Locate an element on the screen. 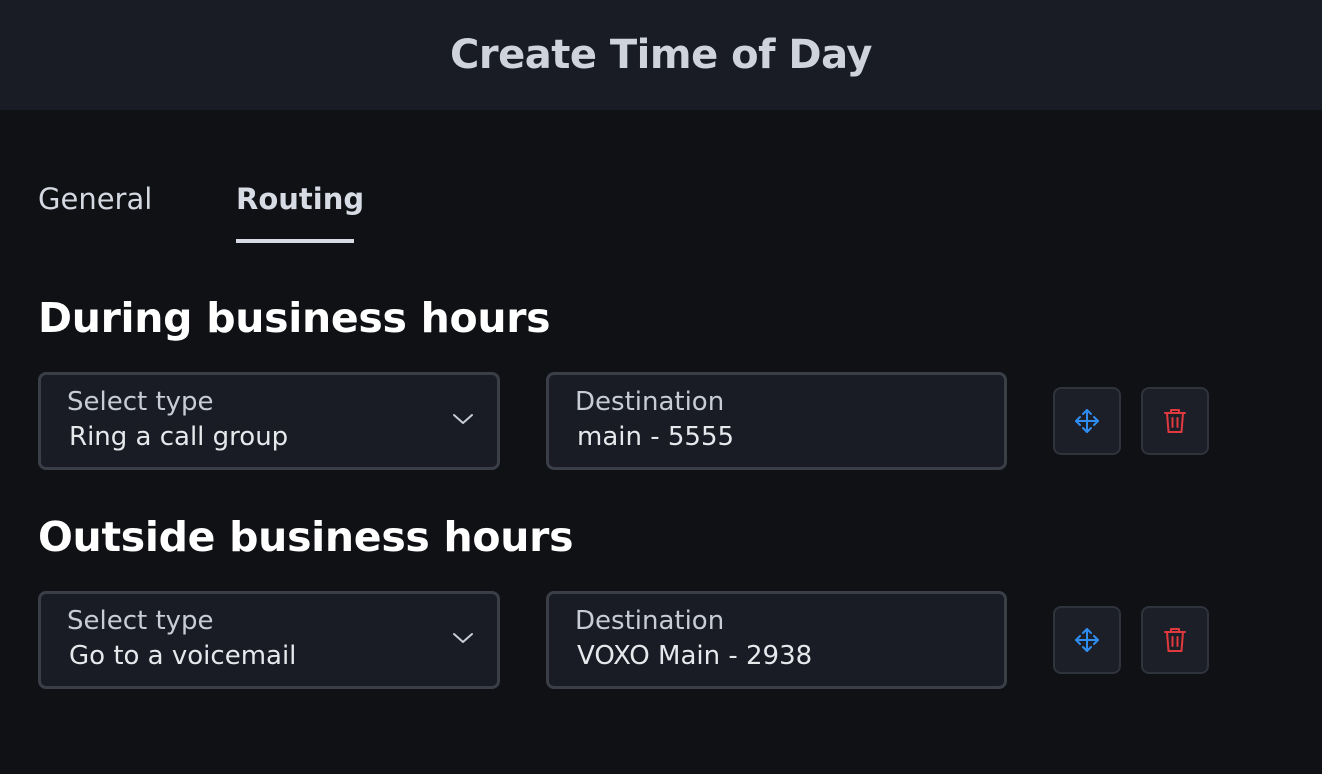  move-button-during is located at coordinates (1087, 421).